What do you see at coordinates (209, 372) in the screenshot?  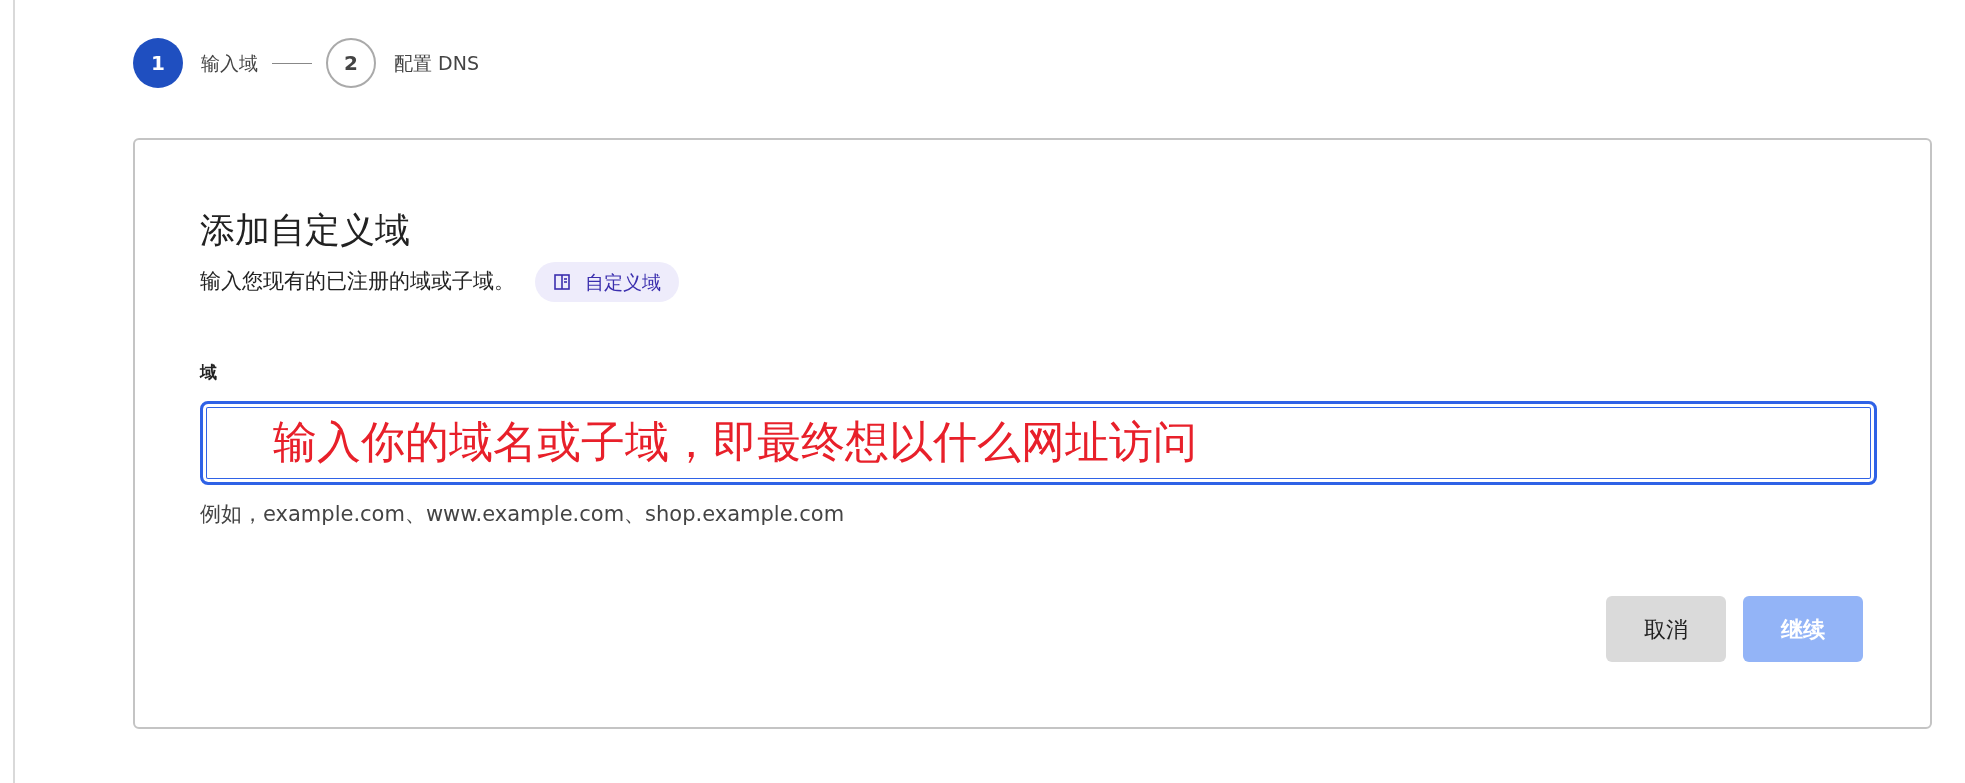 I see `field-label: 域` at bounding box center [209, 372].